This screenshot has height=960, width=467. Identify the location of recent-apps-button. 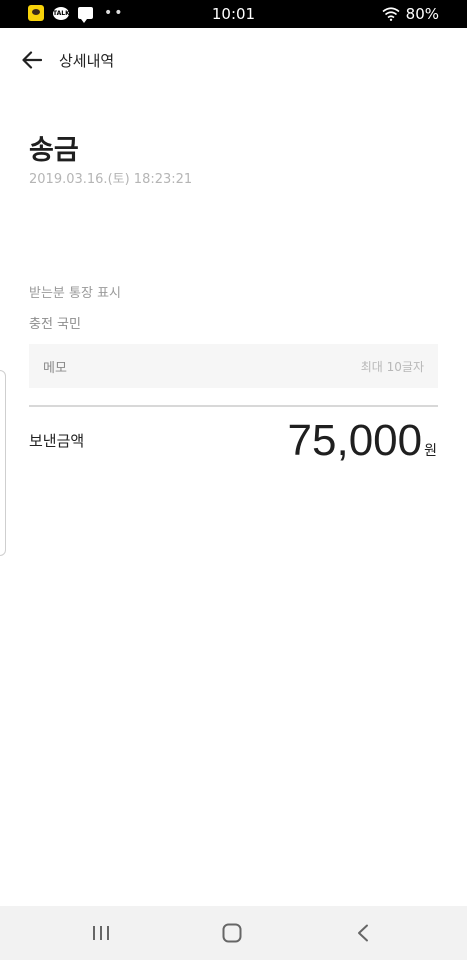
(101, 933).